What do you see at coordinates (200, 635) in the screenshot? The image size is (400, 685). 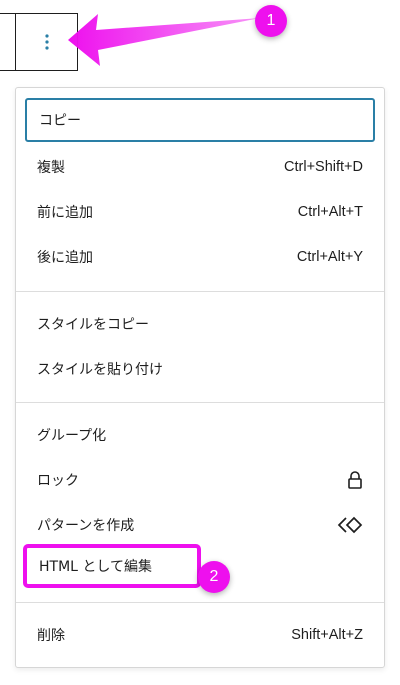 I see `menu-item-delete: 削除 Shift+Alt+Z` at bounding box center [200, 635].